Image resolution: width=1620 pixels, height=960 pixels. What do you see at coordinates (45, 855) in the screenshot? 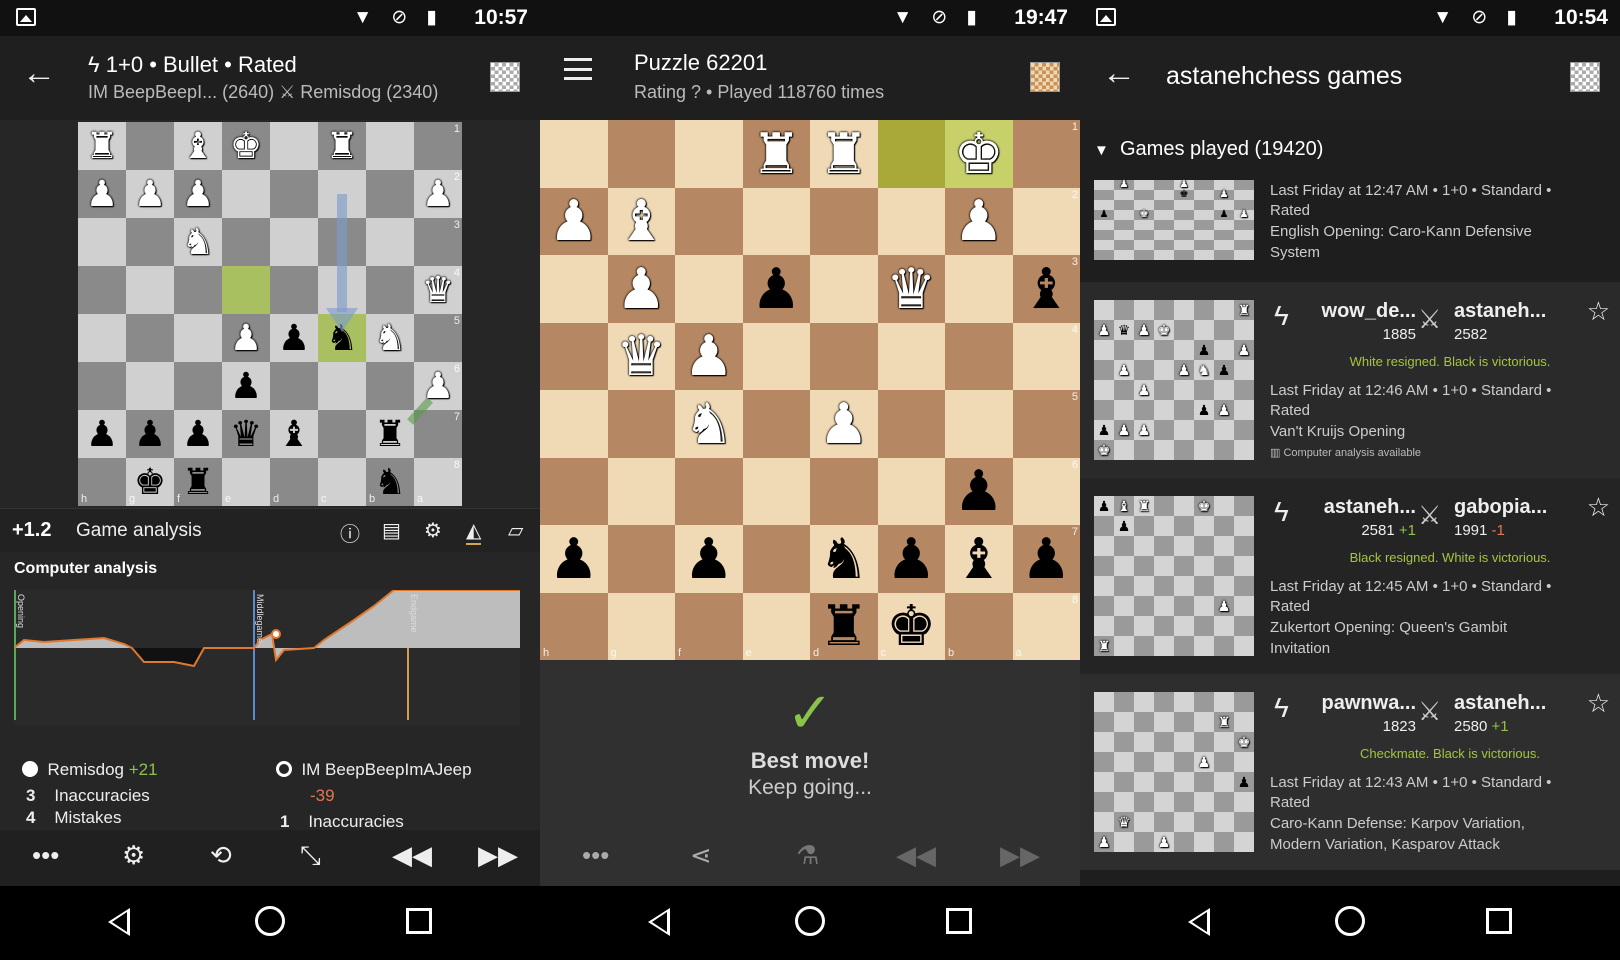
I see `more-icon: •••` at bounding box center [45, 855].